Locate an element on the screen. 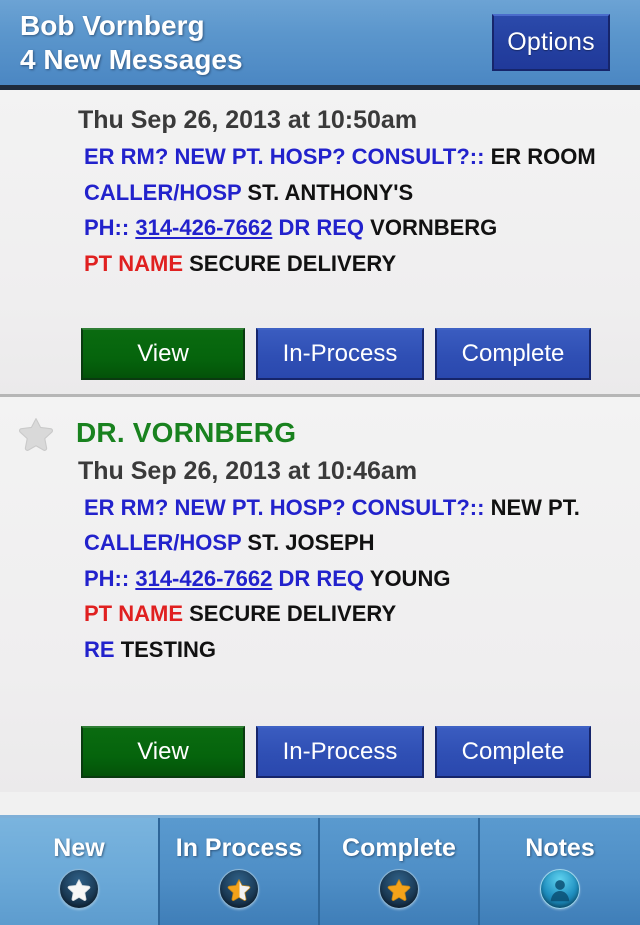 This screenshot has width=640, height=925. header-titles: Bob Vornberg 4 New Messages is located at coordinates (256, 42).